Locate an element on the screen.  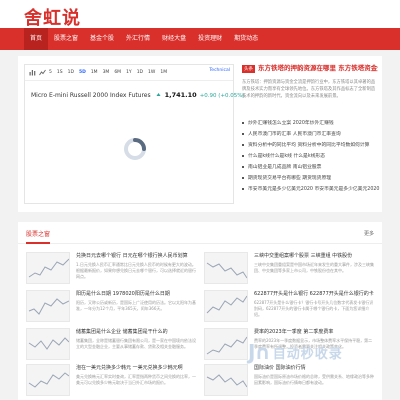
nav-item-market: 财经大盘 is located at coordinates (174, 39).